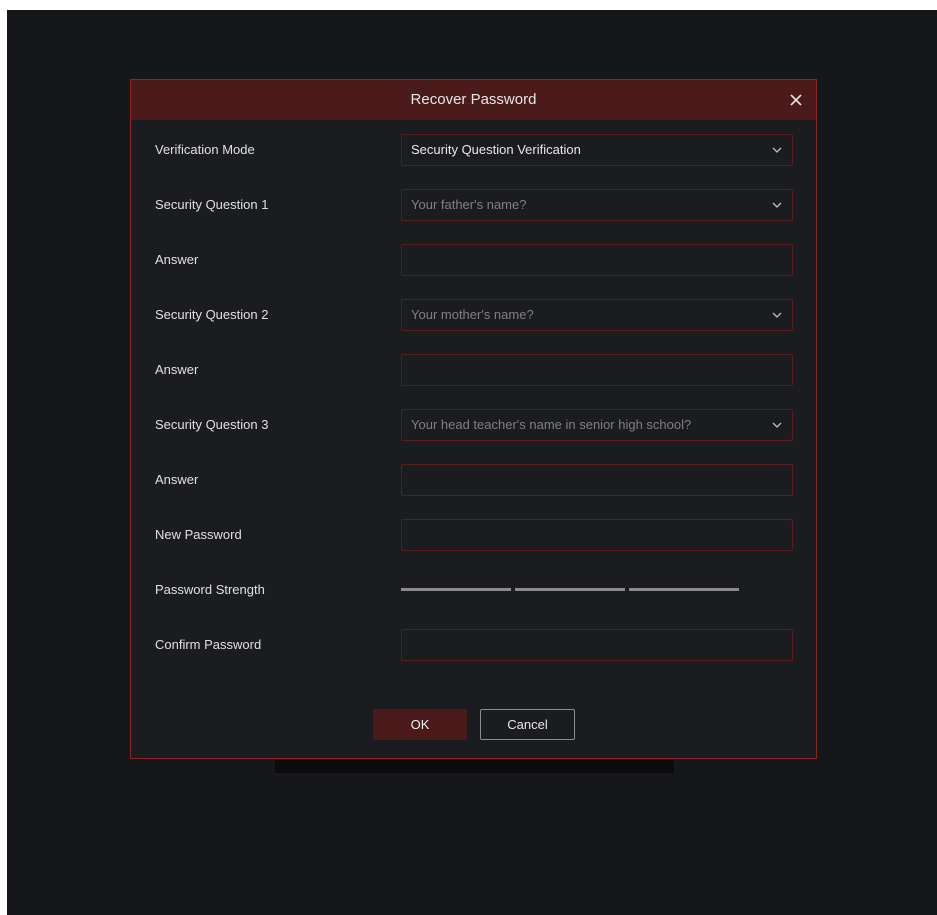 This screenshot has height=915, width=937. Describe the element at coordinates (496, 149) in the screenshot. I see `verification-mode-value: Security Question Verification` at that location.